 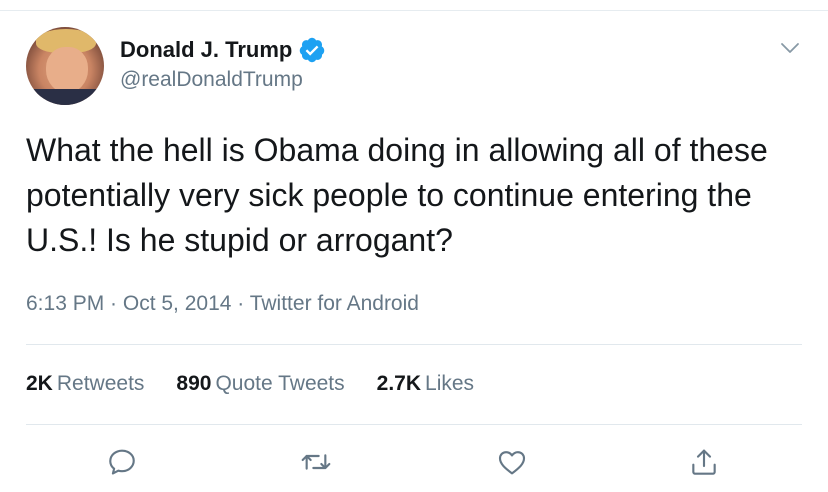 I want to click on display-name: Donald J. Trump, so click(x=206, y=50).